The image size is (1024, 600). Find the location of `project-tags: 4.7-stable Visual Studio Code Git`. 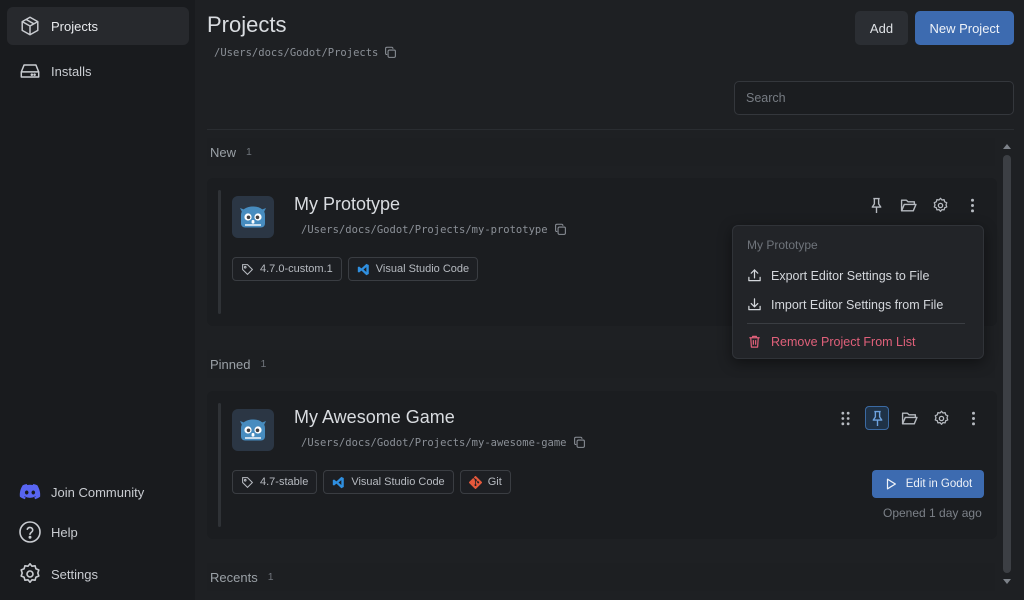

project-tags: 4.7-stable Visual Studio Code Git is located at coordinates (371, 482).